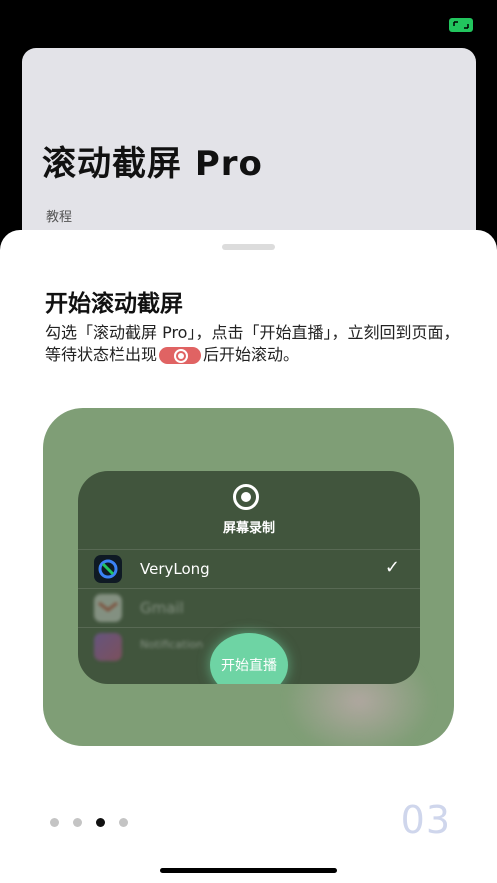 This screenshot has height=883, width=497. What do you see at coordinates (175, 569) in the screenshot?
I see `app-name: VeryLong` at bounding box center [175, 569].